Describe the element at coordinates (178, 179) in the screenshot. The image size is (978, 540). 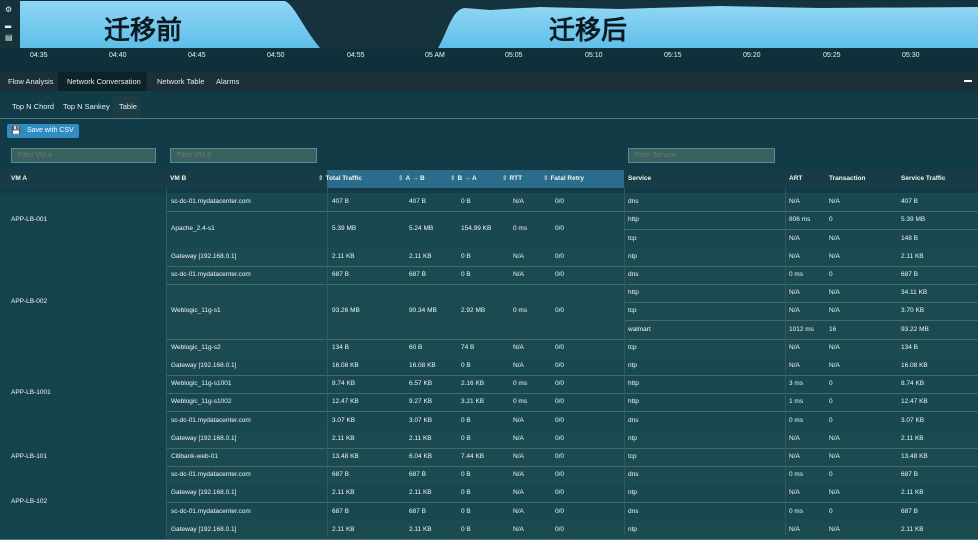
I see `col-vm-b-header: VM B` at that location.